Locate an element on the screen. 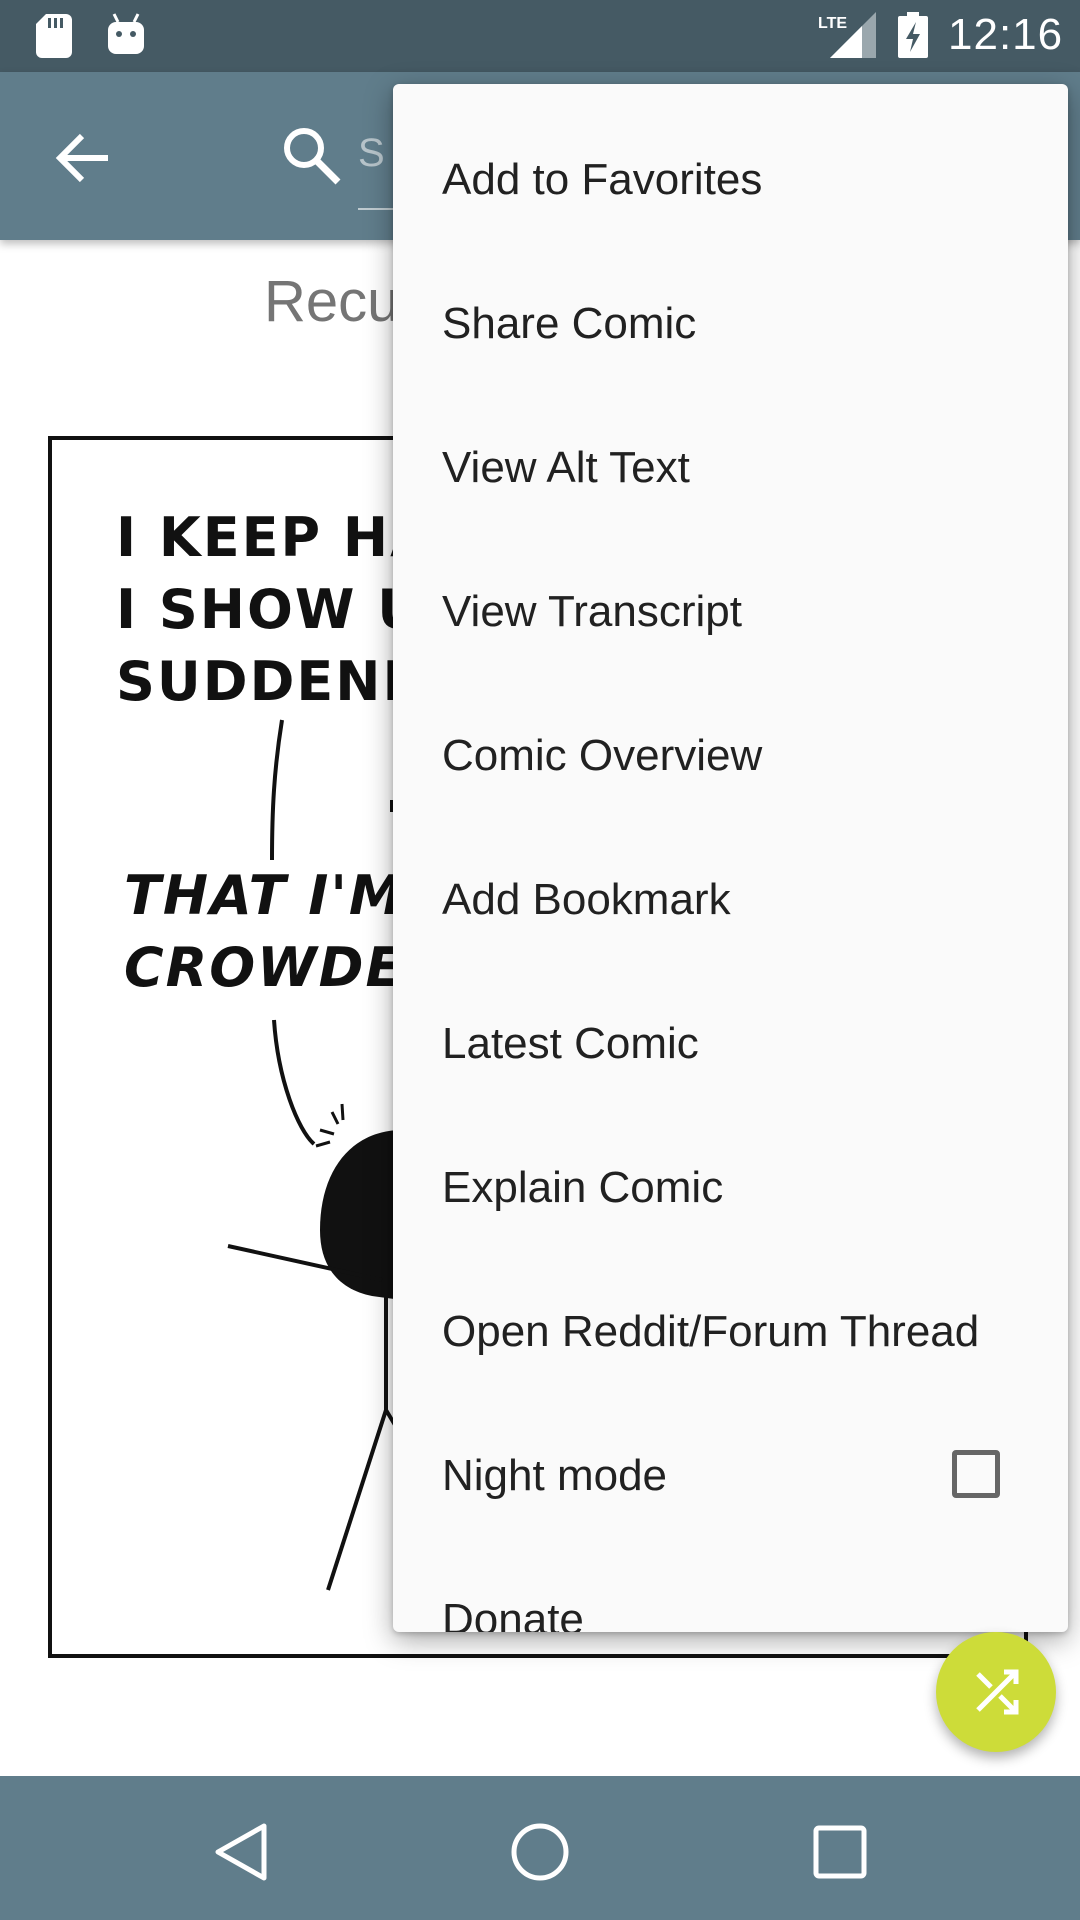 The height and width of the screenshot is (1920, 1080). shuffle-icon is located at coordinates (997, 1692).